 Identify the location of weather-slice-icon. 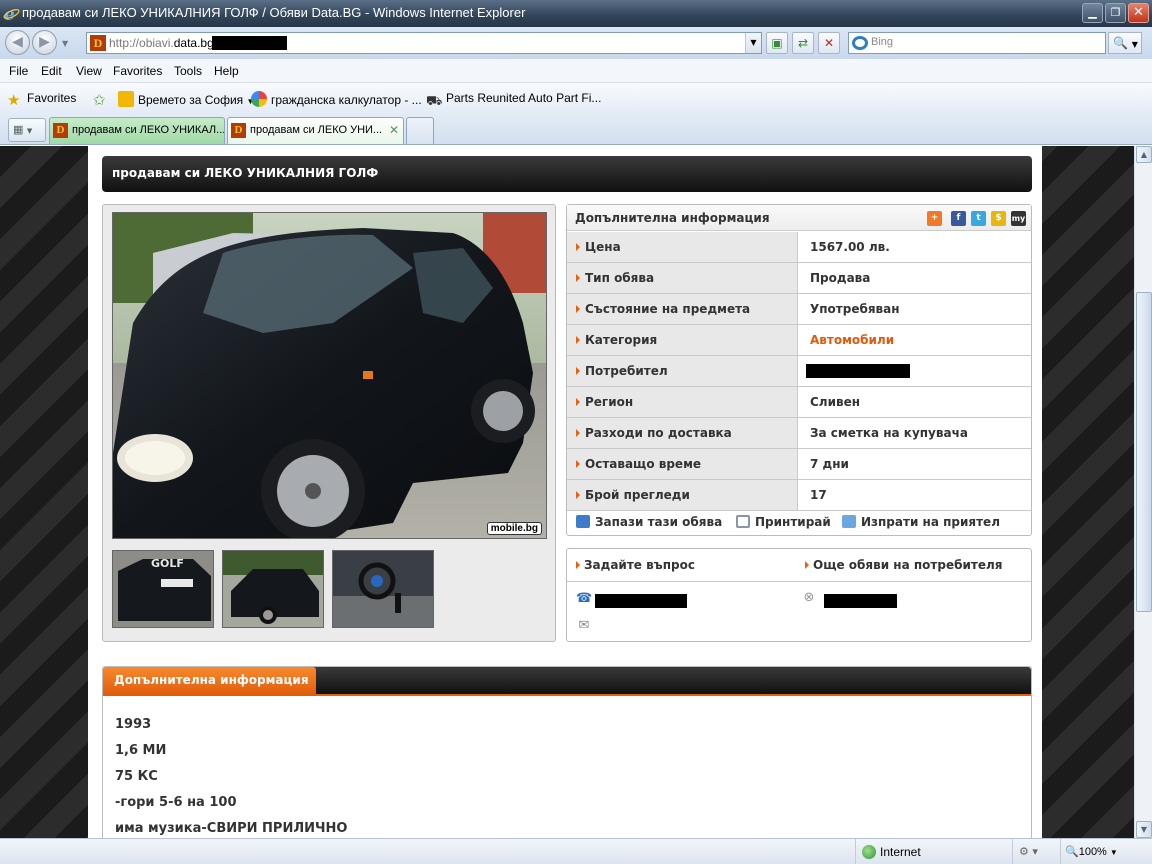
(126, 99).